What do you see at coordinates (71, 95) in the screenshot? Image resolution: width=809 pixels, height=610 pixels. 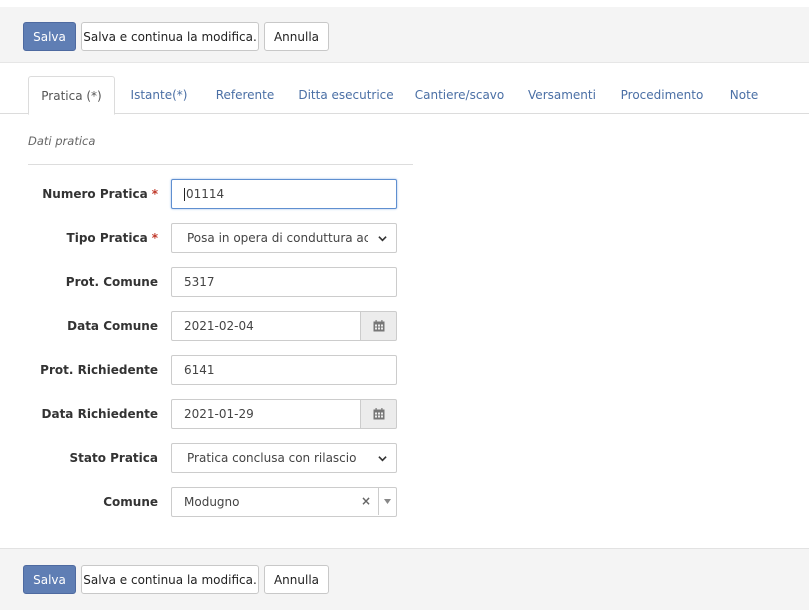 I see `tab-pratica: Pratica (*)` at bounding box center [71, 95].